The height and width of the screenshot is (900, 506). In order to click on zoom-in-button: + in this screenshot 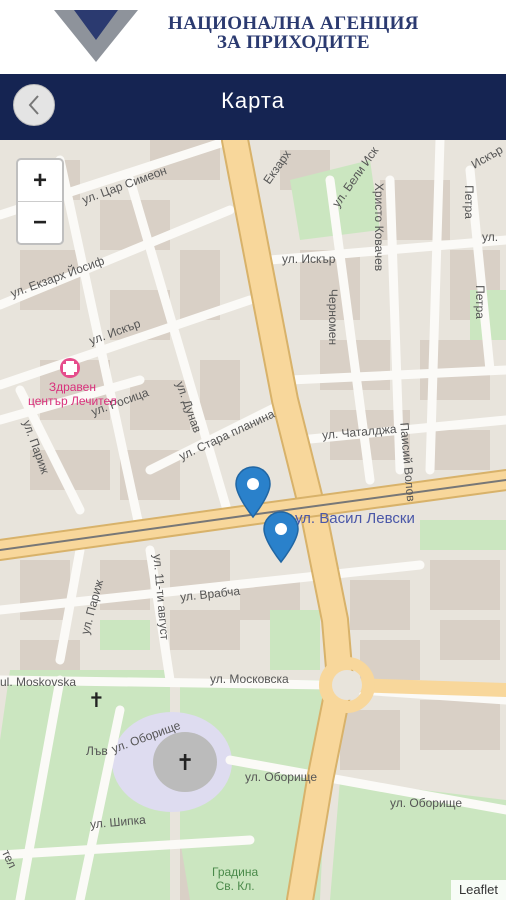, I will do `click(40, 181)`.